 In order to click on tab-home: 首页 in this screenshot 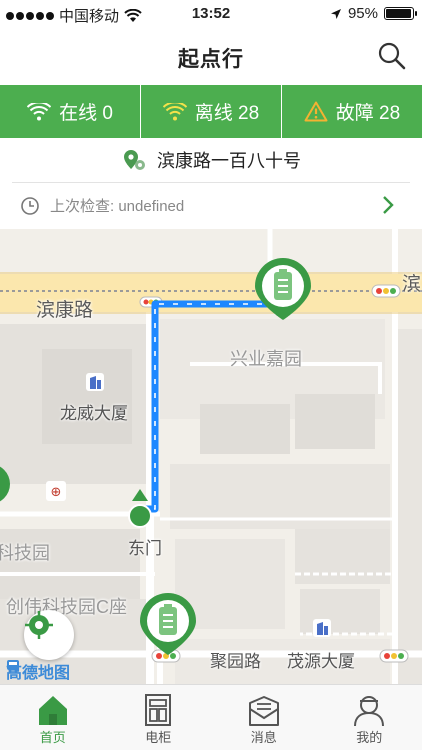, I will do `click(53, 717)`.